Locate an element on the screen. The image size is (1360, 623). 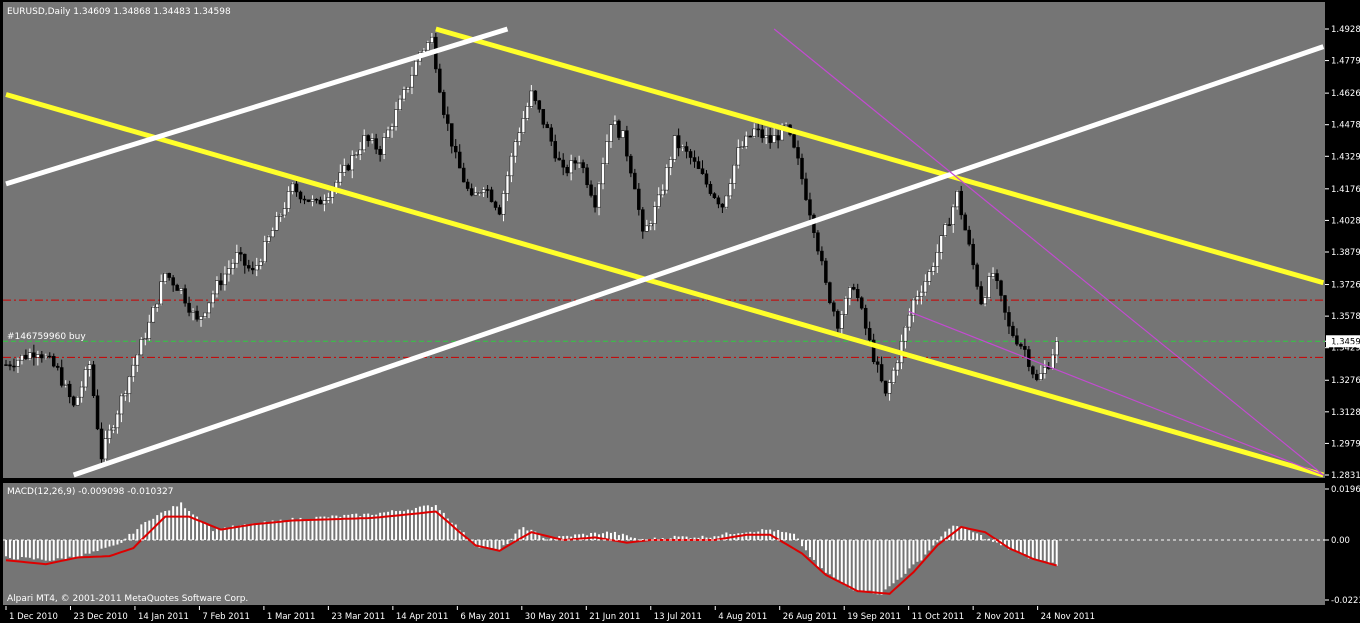
macd-header: MACD(12,26,9) -0.009098 -0.010327 is located at coordinates (90, 492).